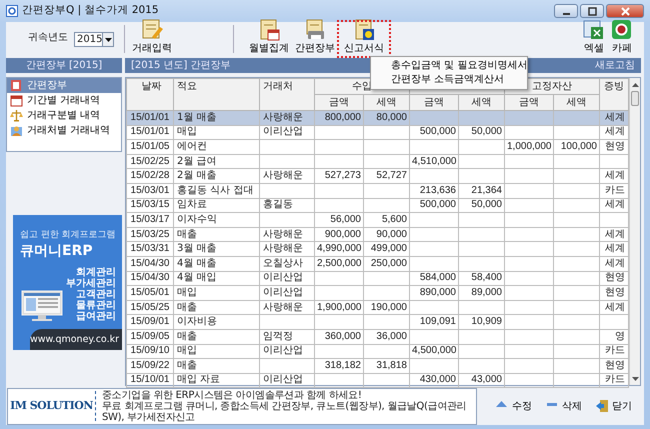  What do you see at coordinates (434, 190) in the screenshot?
I see `table-cell: 213,636` at bounding box center [434, 190].